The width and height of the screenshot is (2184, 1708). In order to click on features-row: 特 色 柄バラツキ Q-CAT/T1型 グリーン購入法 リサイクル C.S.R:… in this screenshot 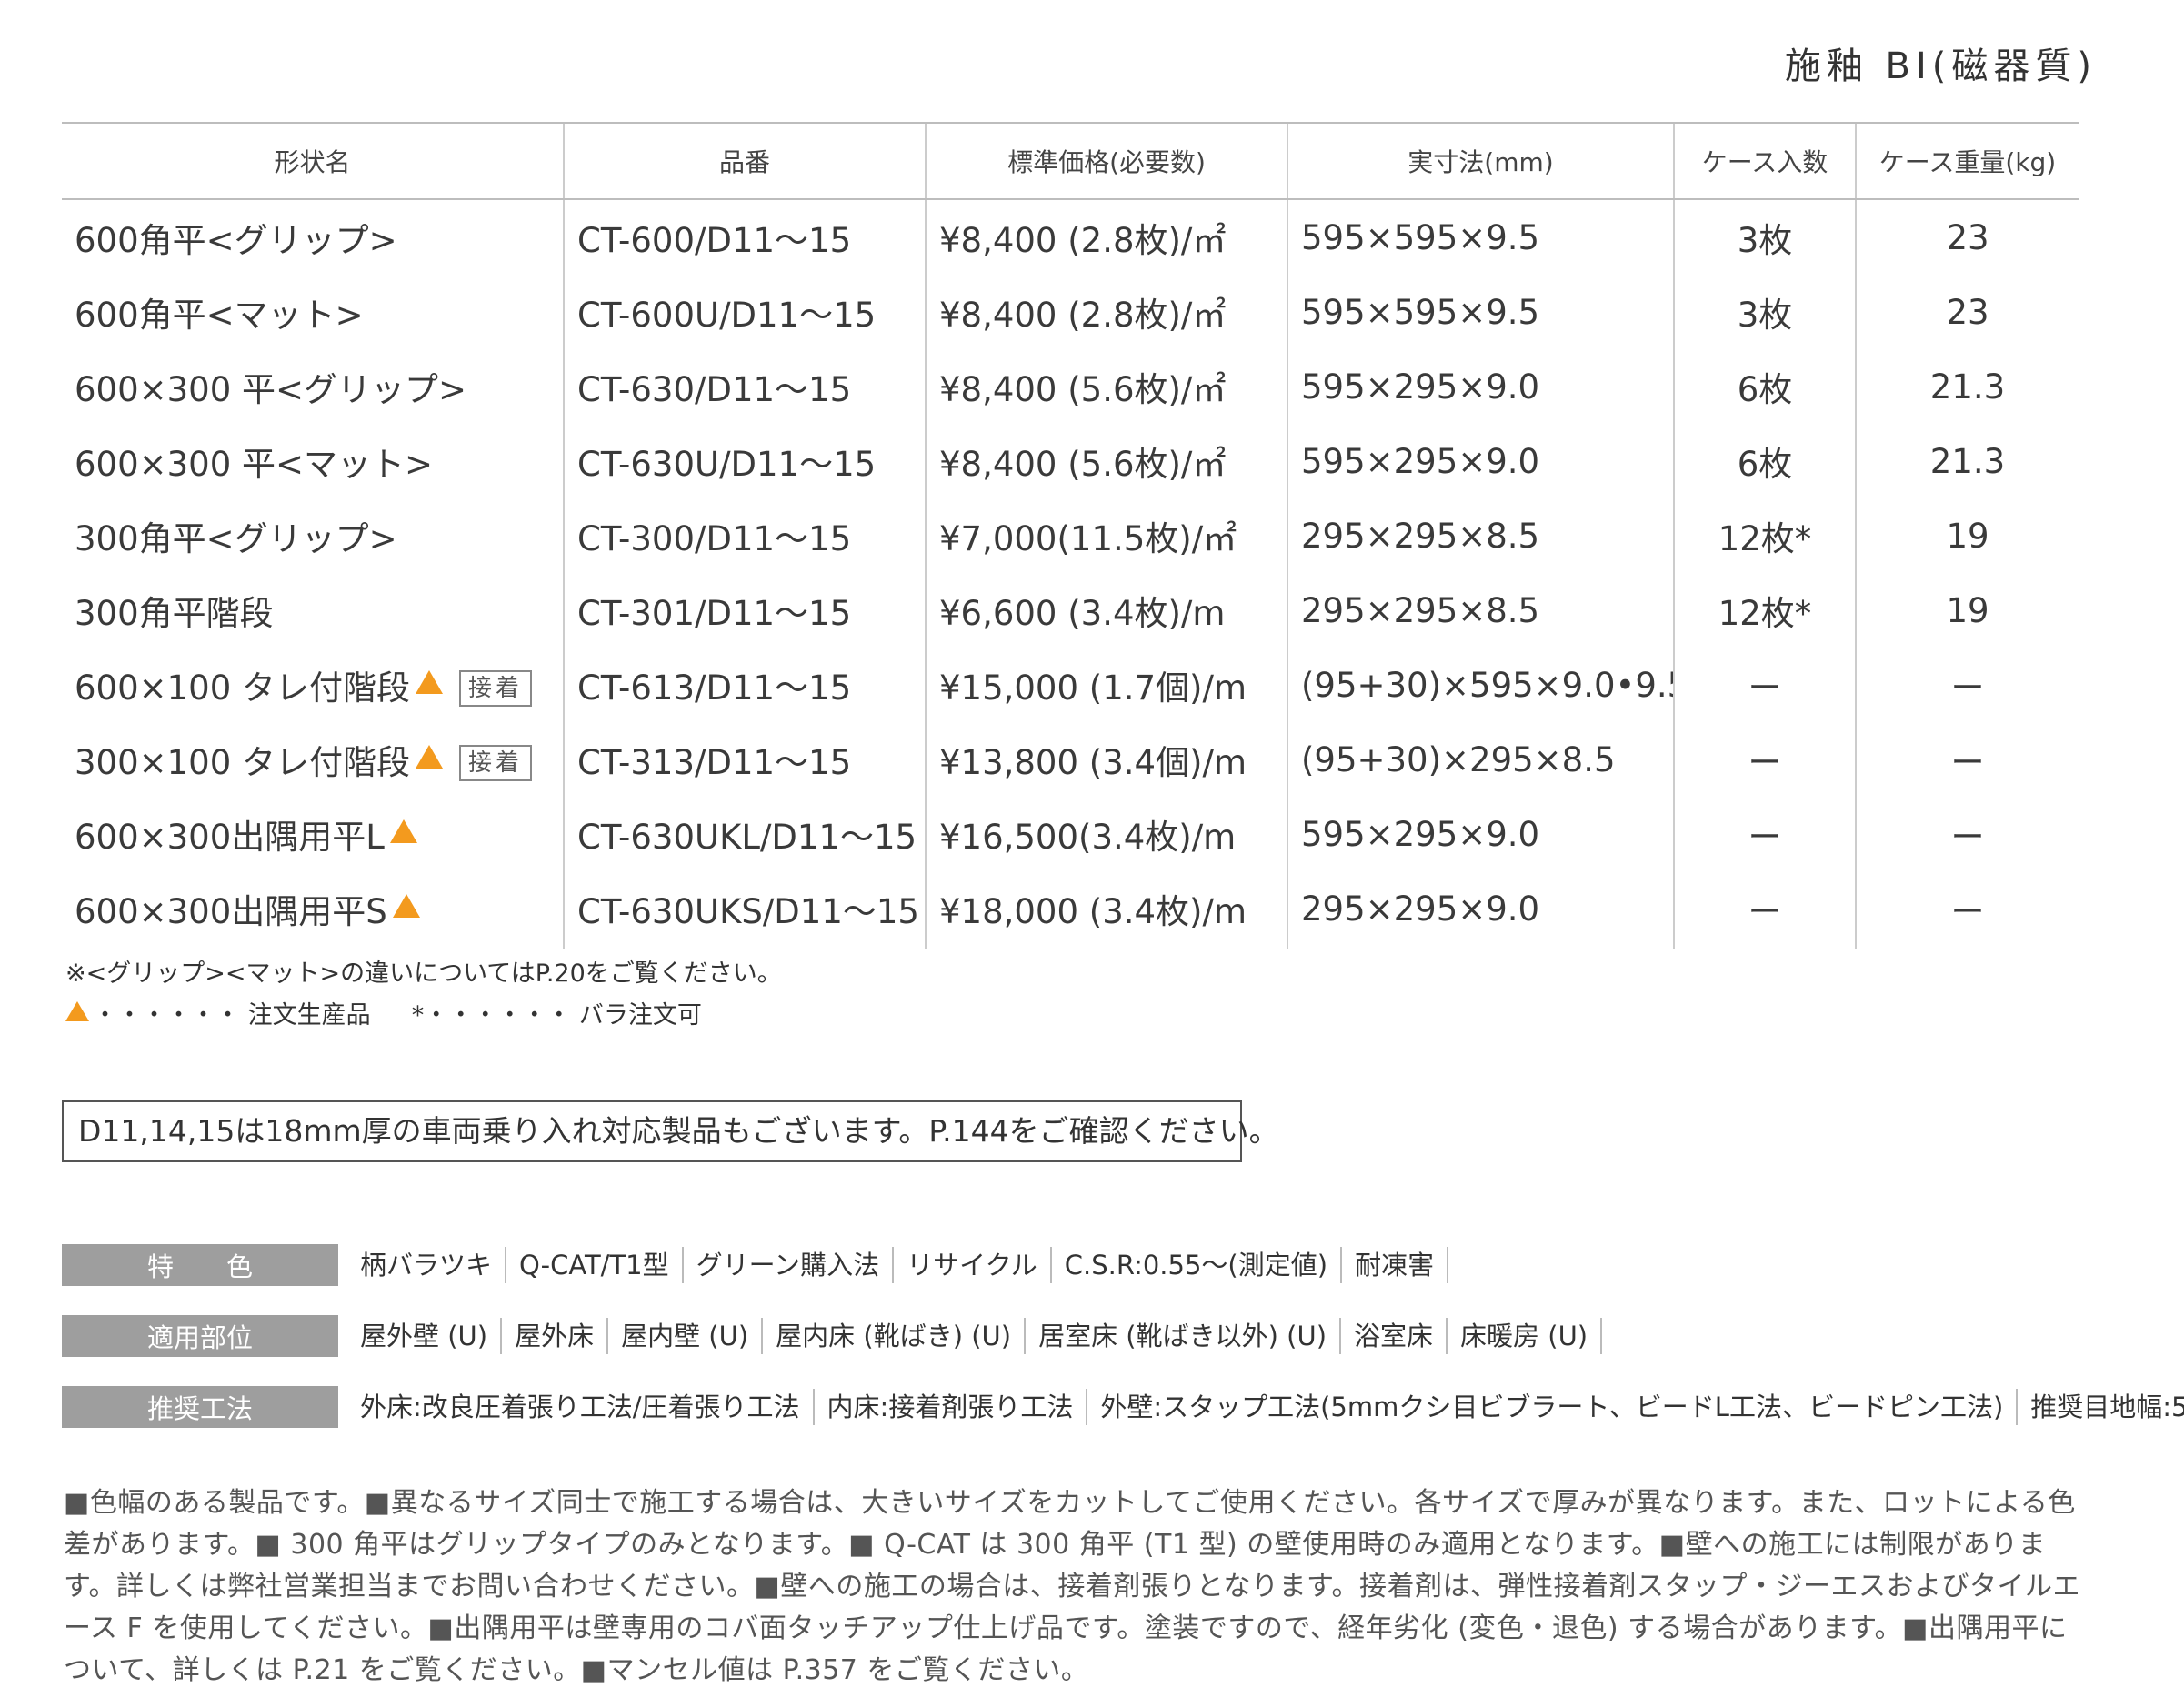, I will do `click(755, 1265)`.